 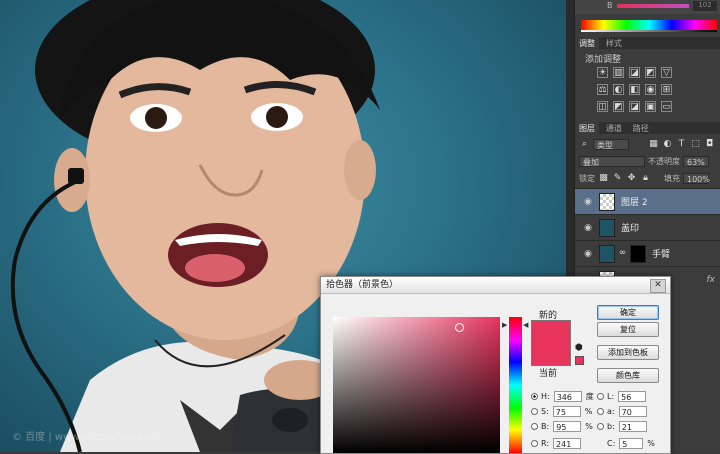 I want to click on layers-tabbar: 图层 通道 路径, so click(x=647, y=128).